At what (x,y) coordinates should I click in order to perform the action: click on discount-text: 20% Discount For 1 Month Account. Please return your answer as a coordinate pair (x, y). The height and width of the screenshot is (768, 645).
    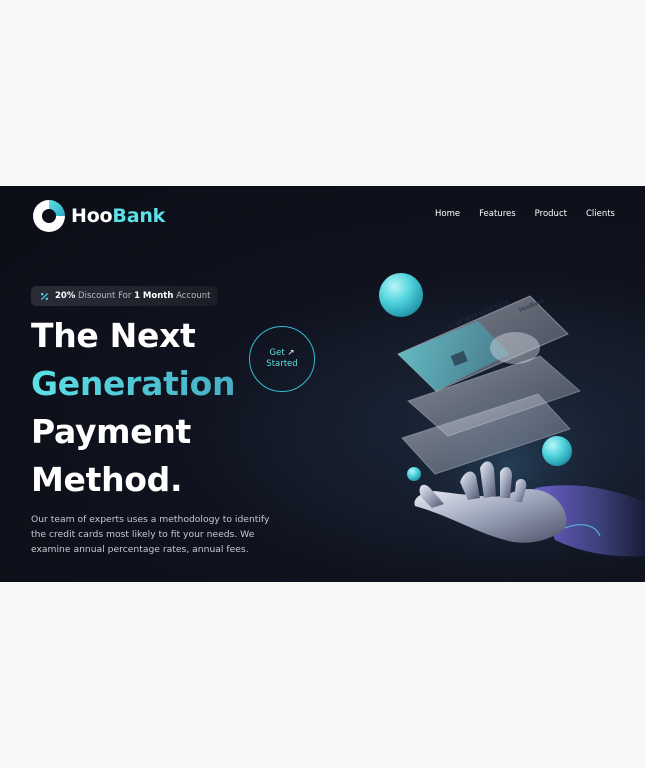
    Looking at the image, I should click on (133, 296).